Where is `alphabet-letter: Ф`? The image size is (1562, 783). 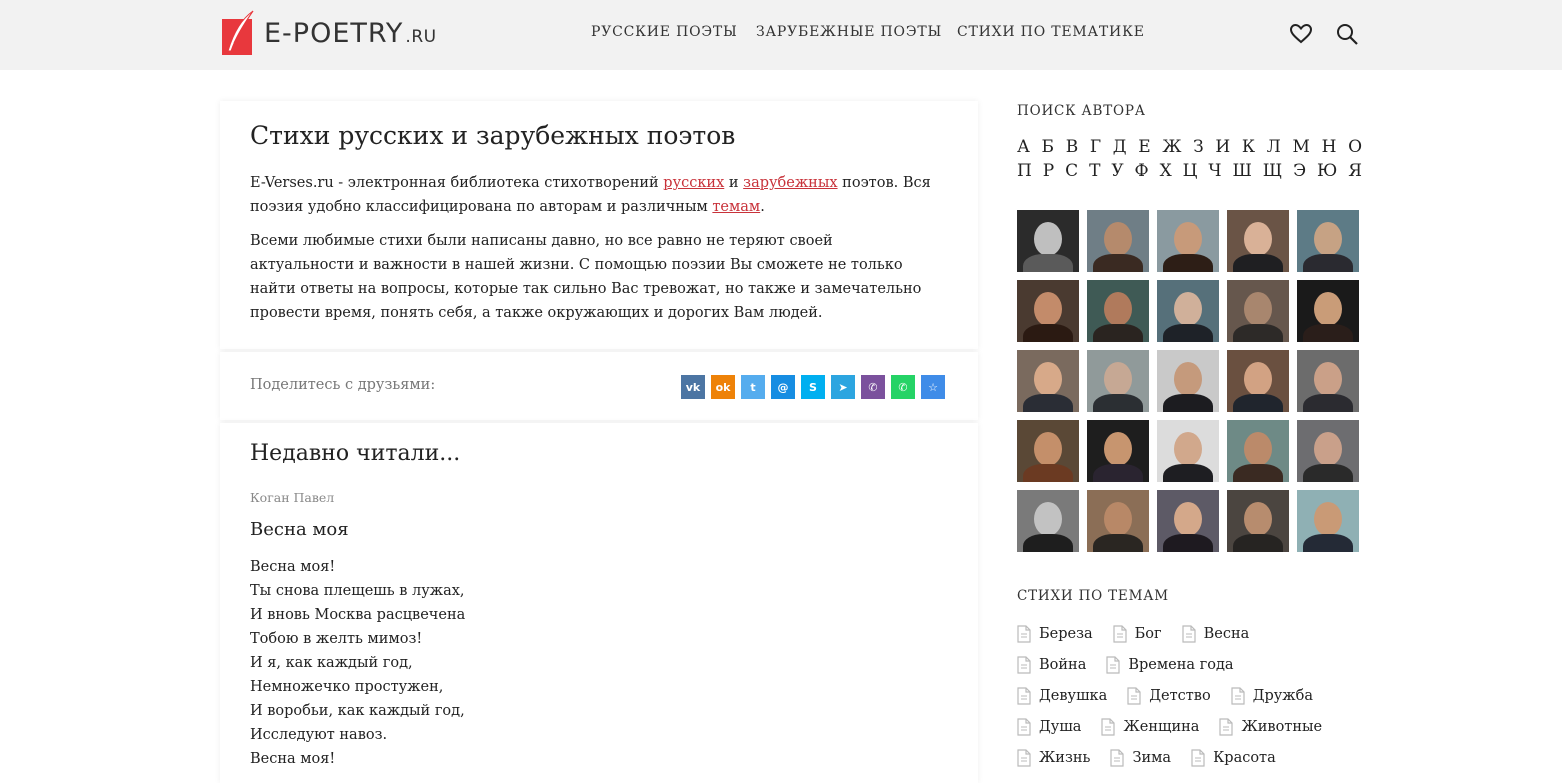
alphabet-letter: Ф is located at coordinates (1142, 171).